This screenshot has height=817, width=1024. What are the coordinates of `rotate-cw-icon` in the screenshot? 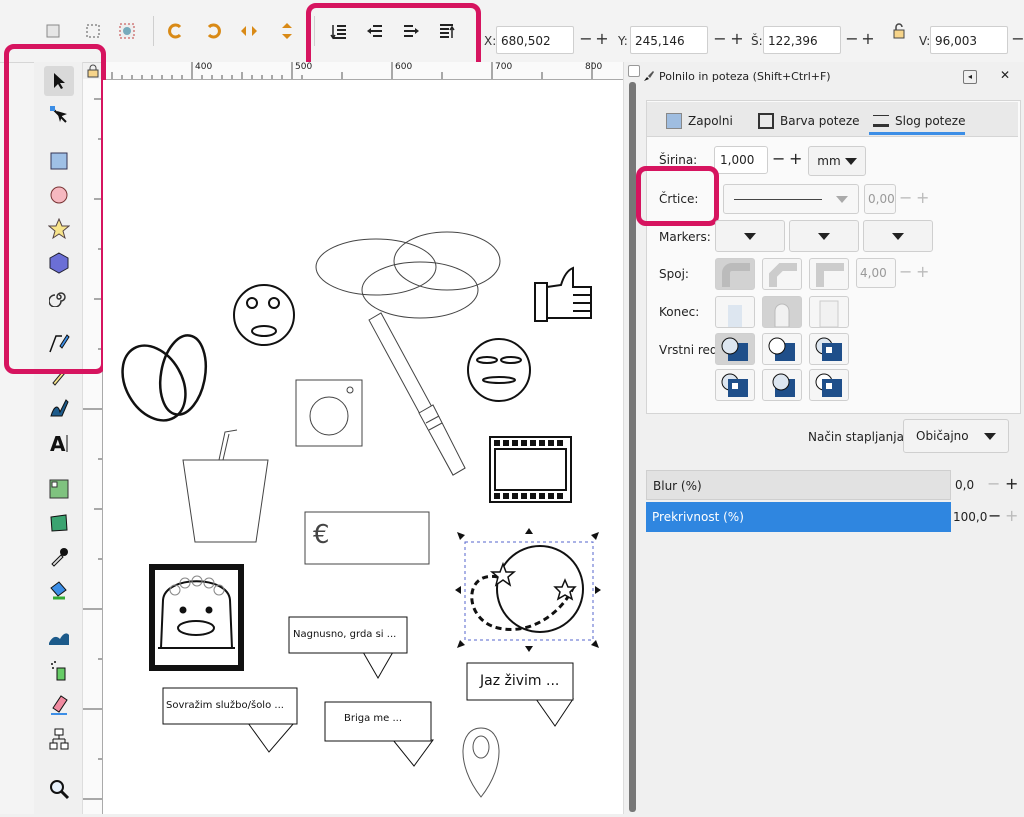 It's located at (213, 31).